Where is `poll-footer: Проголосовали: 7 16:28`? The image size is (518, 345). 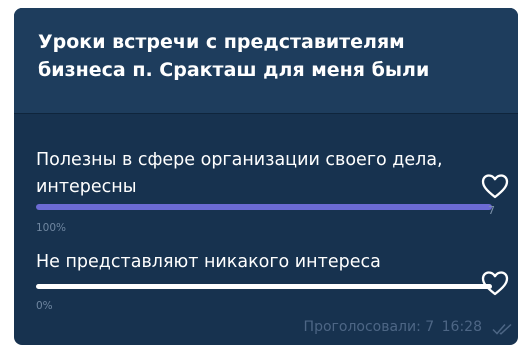
poll-footer: Проголосовали: 7 16:28 is located at coordinates (391, 327).